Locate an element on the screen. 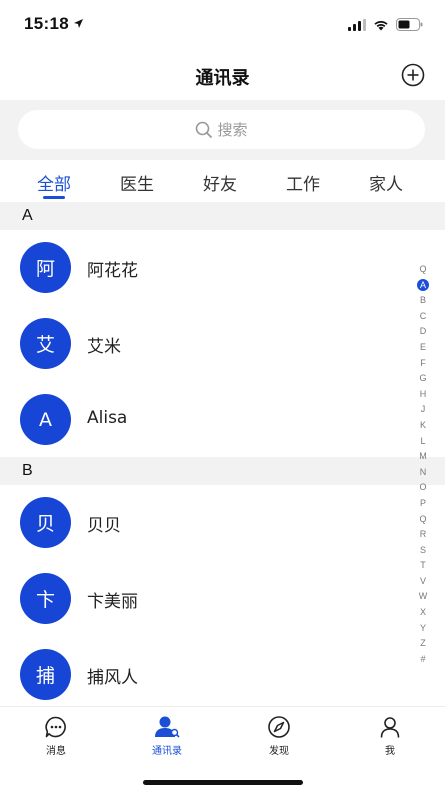 This screenshot has height=795, width=445. contact-row: 贝 贝贝 is located at coordinates (205, 523).